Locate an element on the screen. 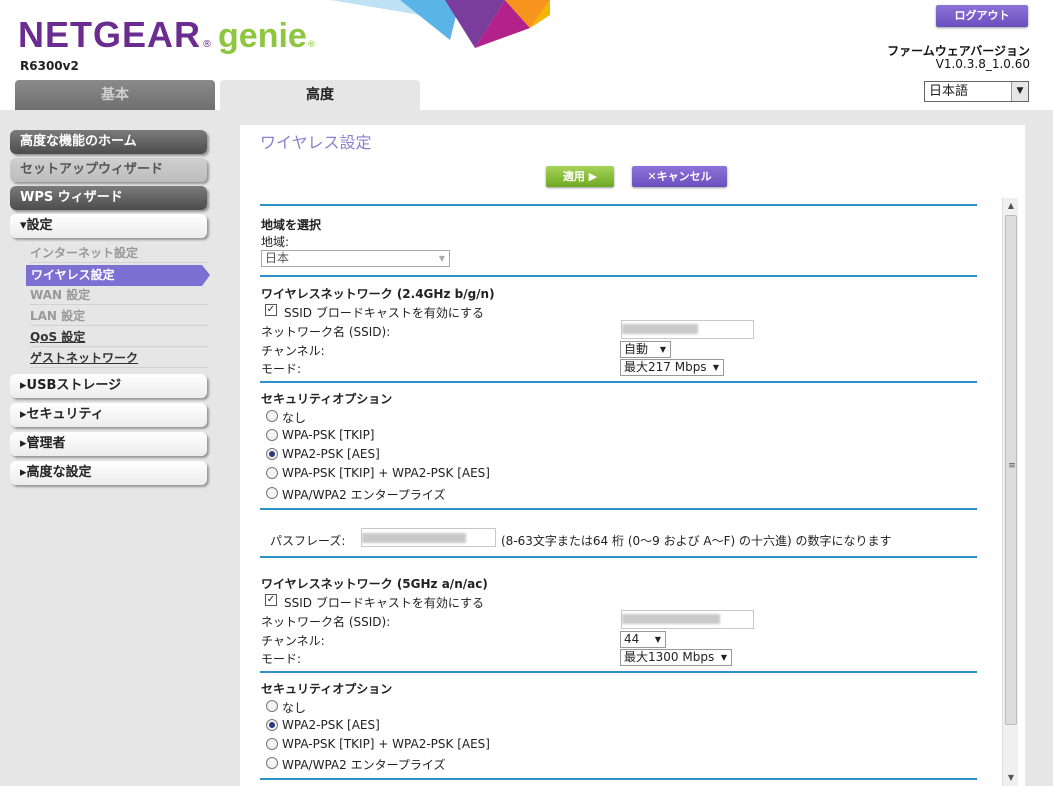  security24-radio-enterprise is located at coordinates (272, 493).